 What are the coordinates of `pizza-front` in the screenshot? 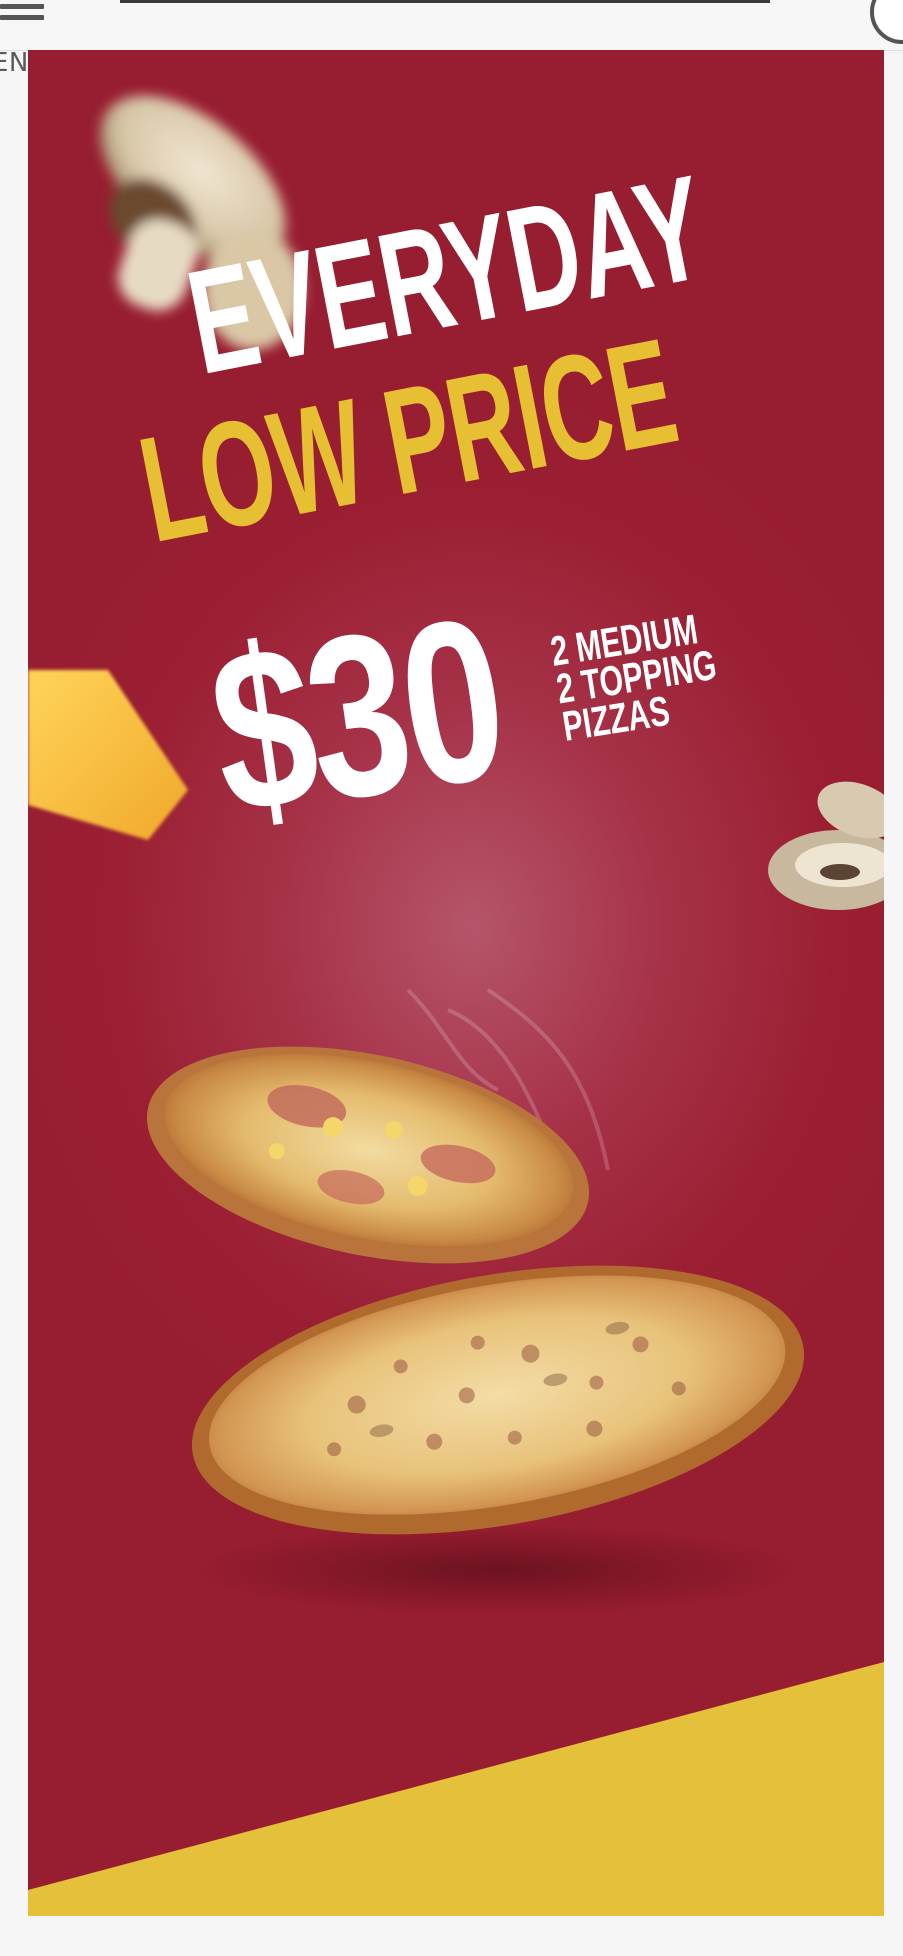 It's located at (498, 1400).